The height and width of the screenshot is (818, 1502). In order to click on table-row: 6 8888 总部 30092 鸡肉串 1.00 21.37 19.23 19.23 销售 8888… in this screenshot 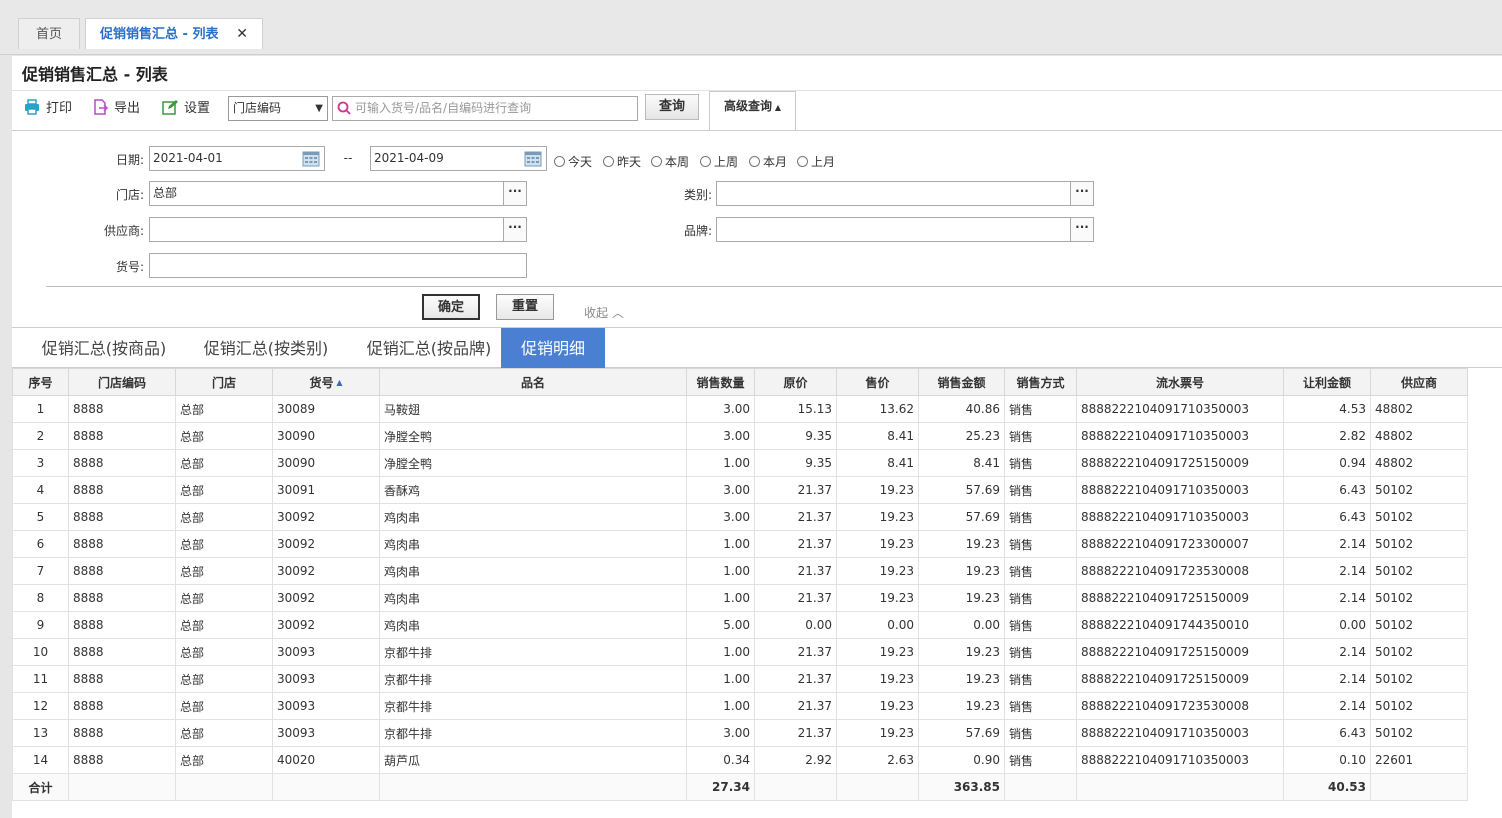, I will do `click(740, 544)`.